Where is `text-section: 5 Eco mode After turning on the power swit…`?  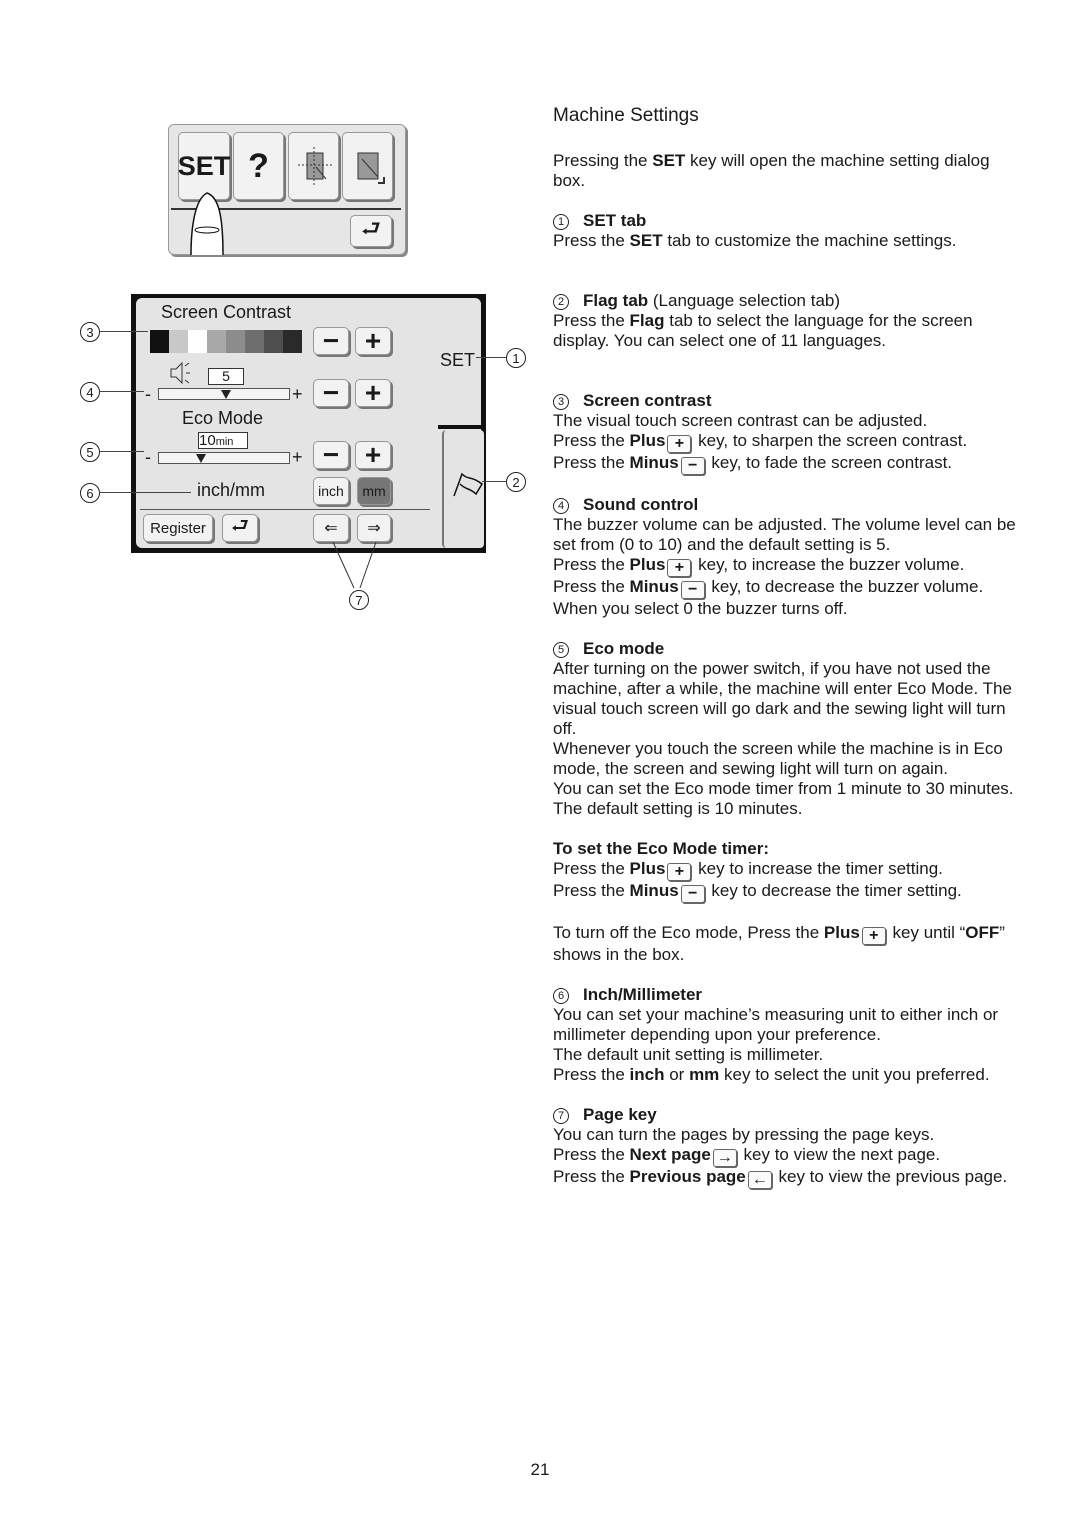 text-section: 5 Eco mode After turning on the power swit… is located at coordinates (788, 729).